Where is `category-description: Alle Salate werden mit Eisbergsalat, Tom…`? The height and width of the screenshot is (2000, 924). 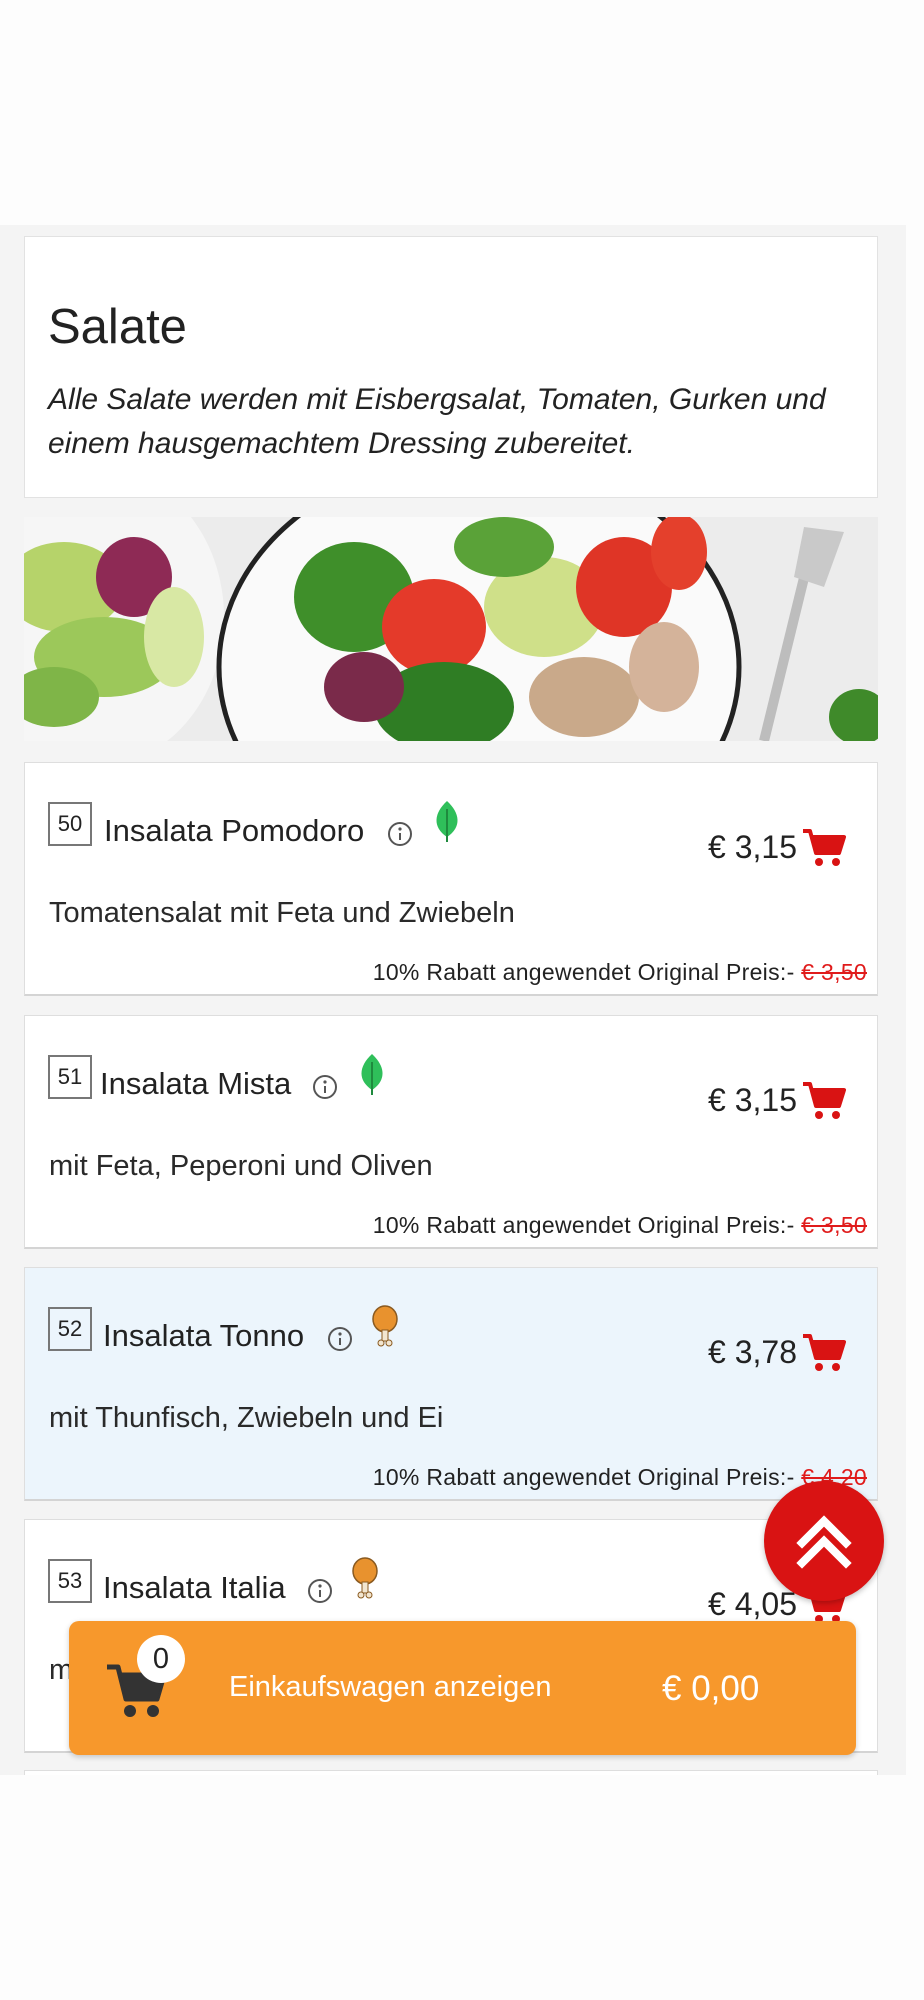 category-description: Alle Salate werden mit Eisbergsalat, Tom… is located at coordinates (437, 421).